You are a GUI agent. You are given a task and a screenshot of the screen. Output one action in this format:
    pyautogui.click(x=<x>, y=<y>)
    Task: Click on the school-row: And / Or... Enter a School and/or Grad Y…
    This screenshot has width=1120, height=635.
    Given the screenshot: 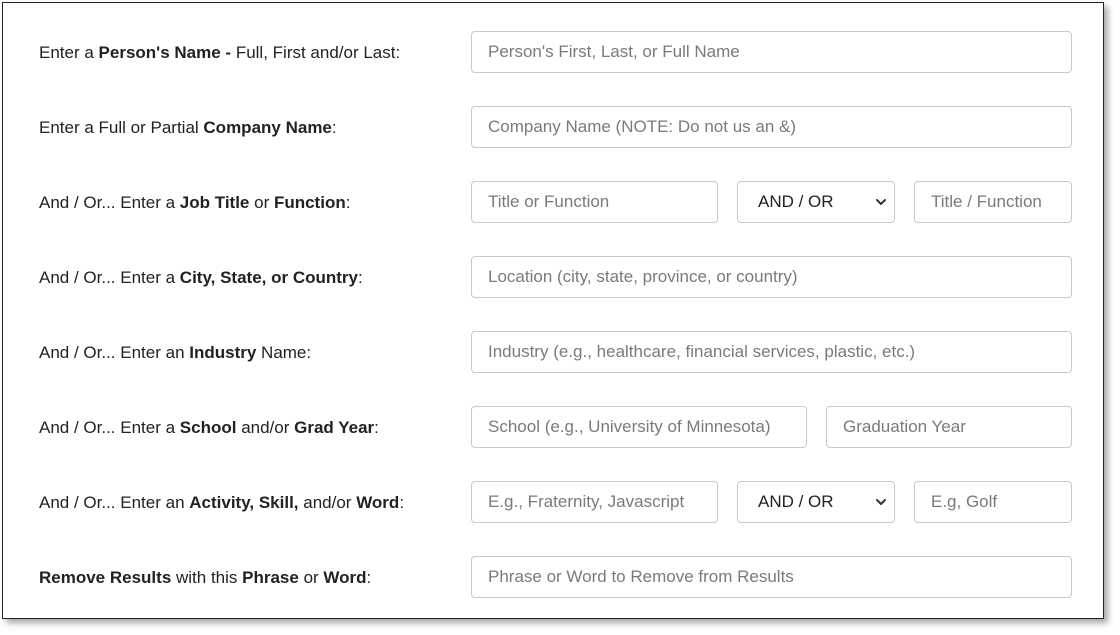 What is the action you would take?
    pyautogui.click(x=553, y=428)
    